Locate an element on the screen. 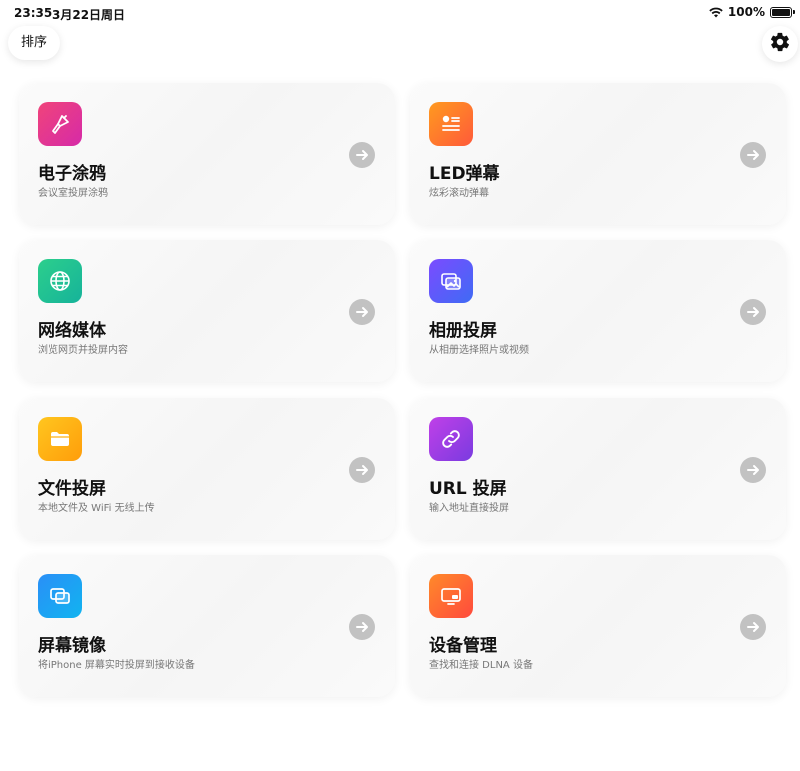 The height and width of the screenshot is (771, 800). card-subtitle: 从相册选择照片或视频 is located at coordinates (479, 350).